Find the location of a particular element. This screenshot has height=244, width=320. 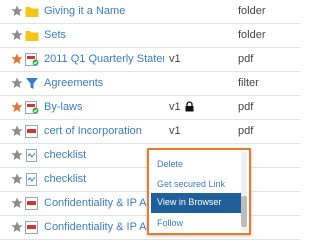

filter-icon is located at coordinates (32, 83).